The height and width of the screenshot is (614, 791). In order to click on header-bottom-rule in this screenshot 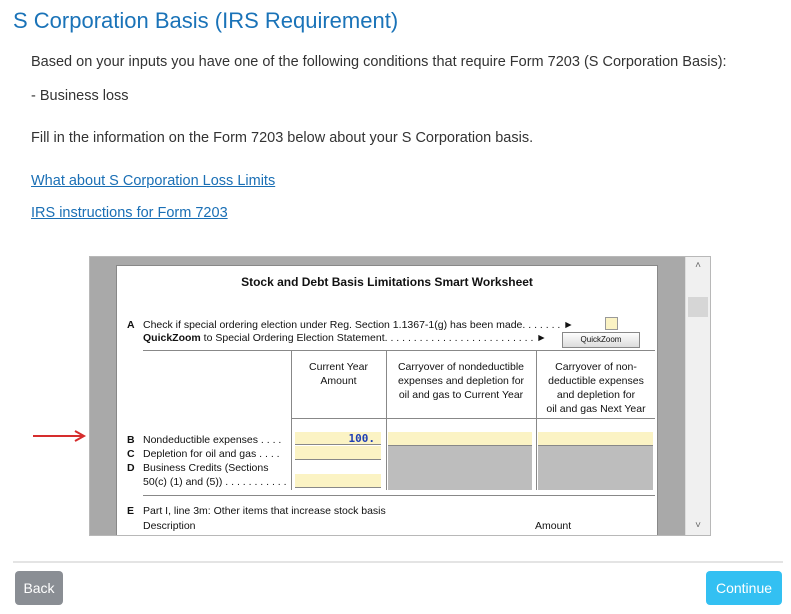, I will do `click(473, 418)`.